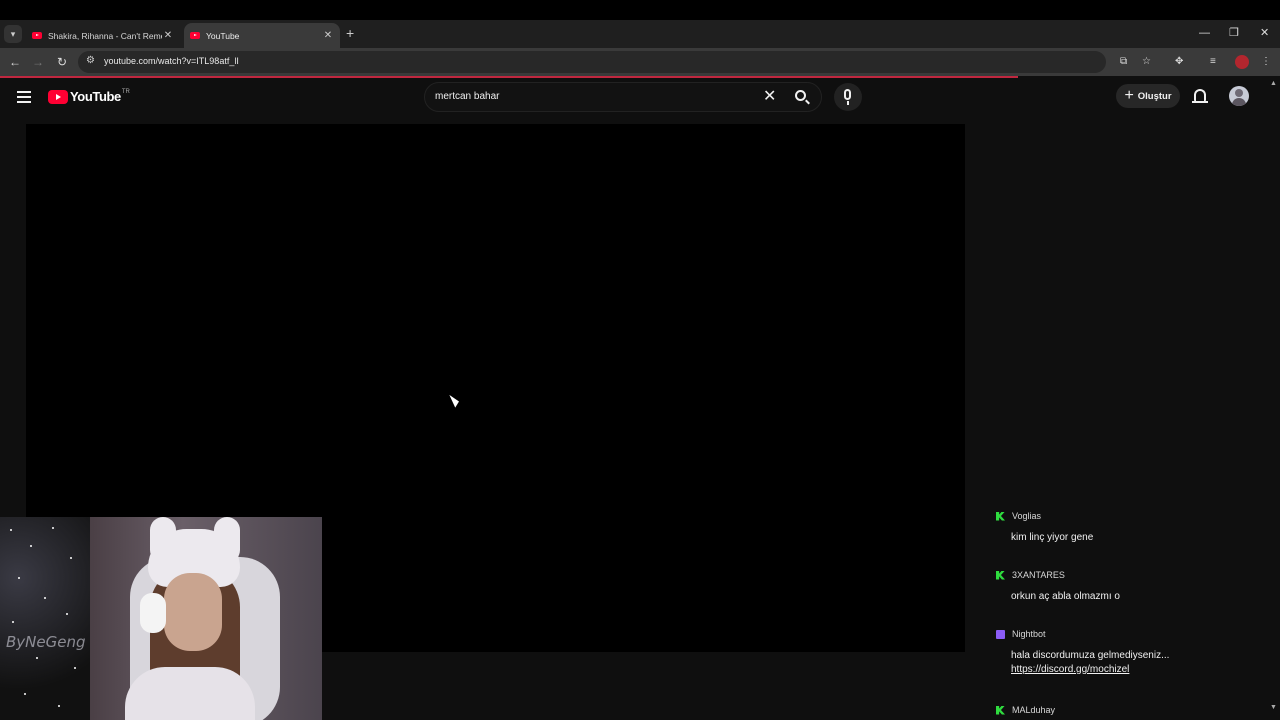 Image resolution: width=1280 pixels, height=720 pixels. Describe the element at coordinates (13, 34) in the screenshot. I see `tab-search-chevron-icon: ▾` at that location.